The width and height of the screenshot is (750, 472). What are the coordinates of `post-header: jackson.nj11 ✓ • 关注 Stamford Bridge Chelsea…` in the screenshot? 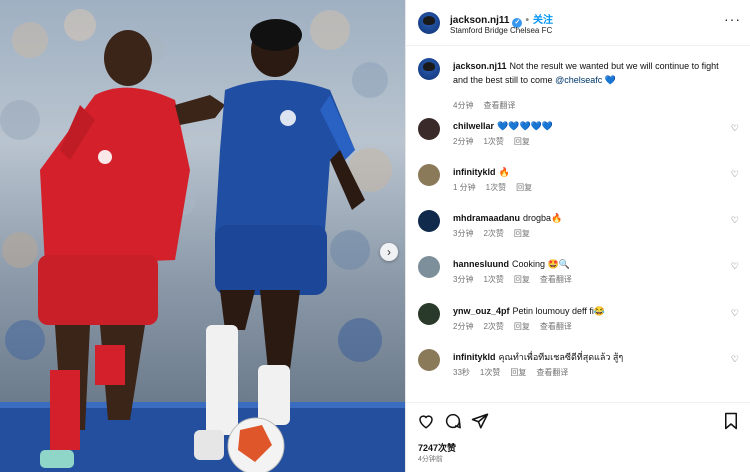 It's located at (578, 23).